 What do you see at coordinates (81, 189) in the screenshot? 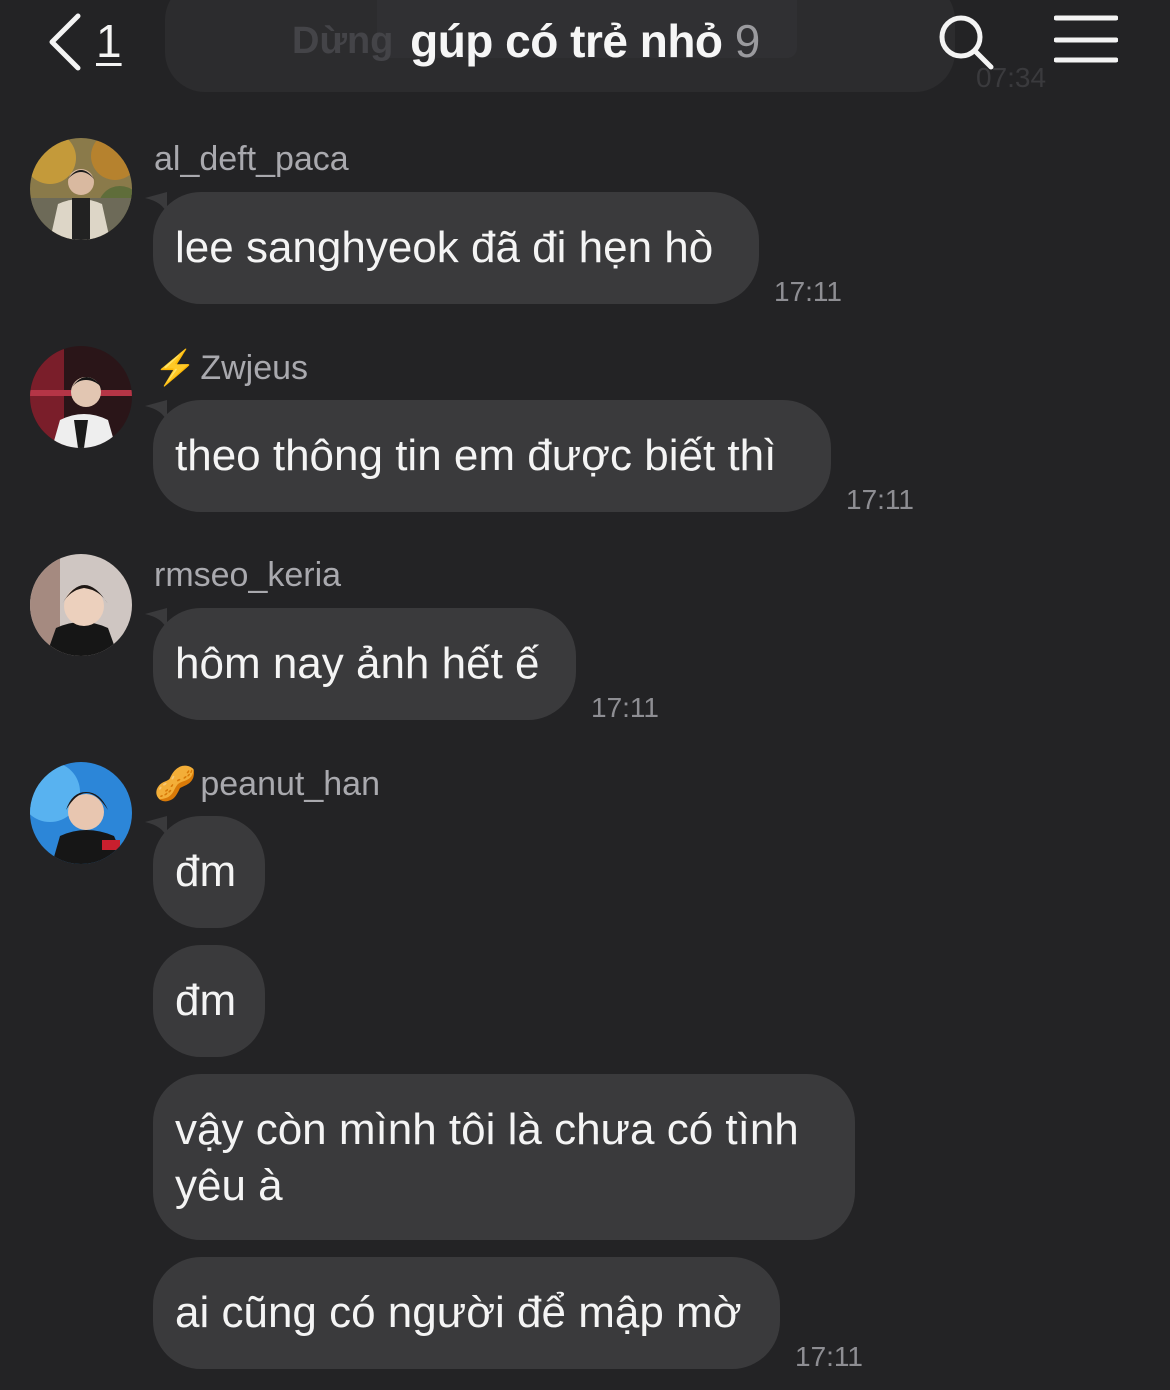
I see `avatar-al-deft-paca` at bounding box center [81, 189].